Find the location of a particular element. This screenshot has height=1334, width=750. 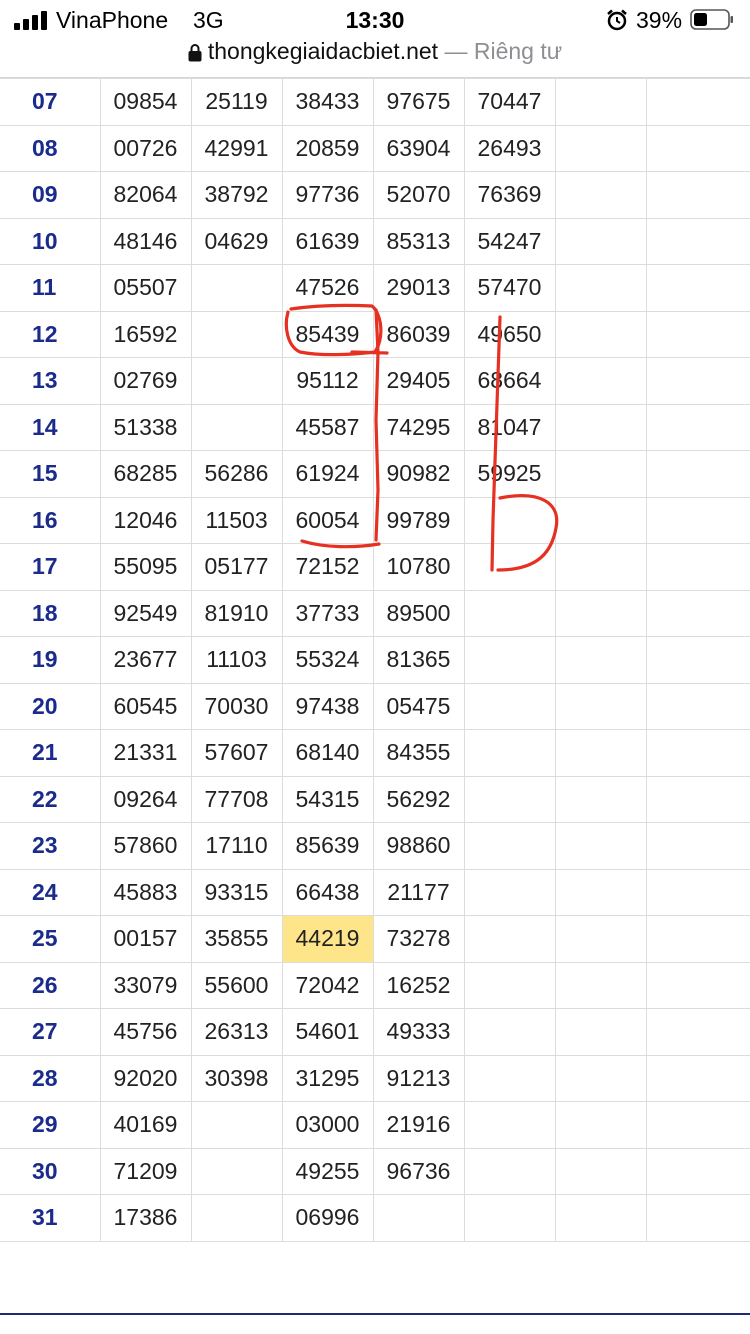

table-row: 07 09854 25119 38433 97675 70447 is located at coordinates (375, 102).